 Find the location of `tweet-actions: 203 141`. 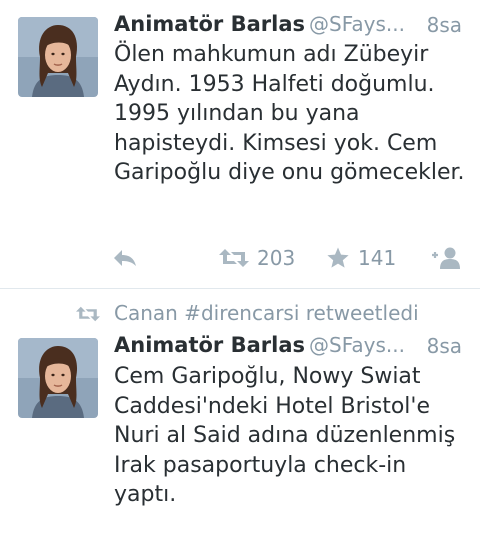

tweet-actions: 203 141 is located at coordinates (240, 258).